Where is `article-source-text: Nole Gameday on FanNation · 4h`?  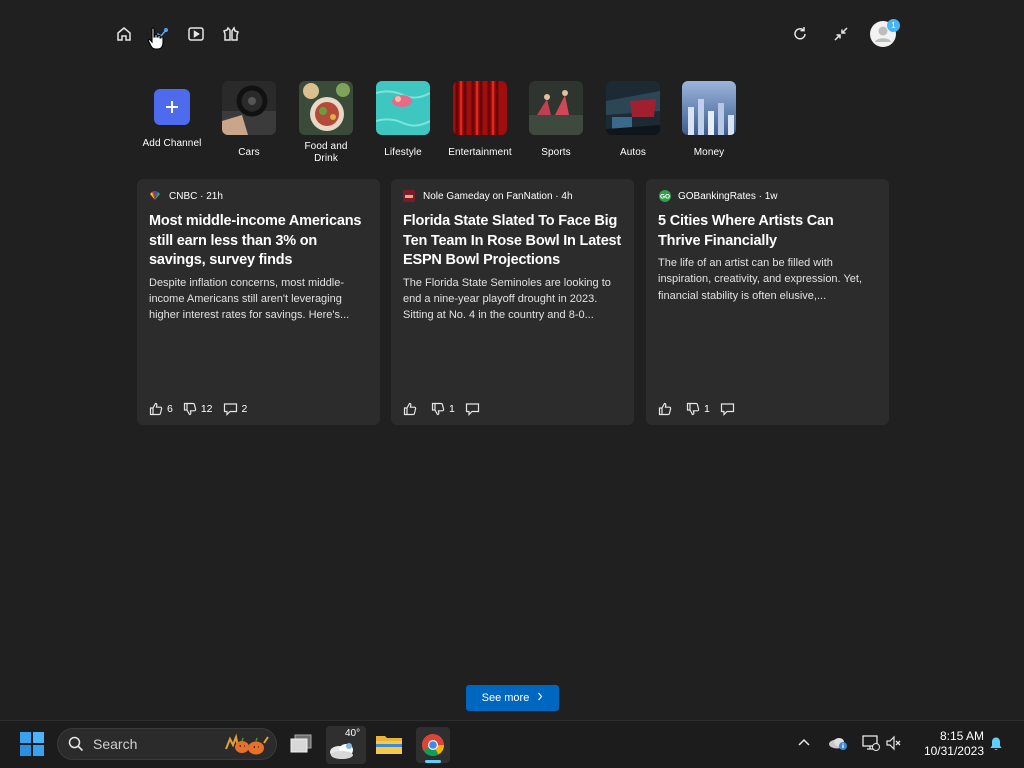
article-source-text: Nole Gameday on FanNation · 4h is located at coordinates (498, 196).